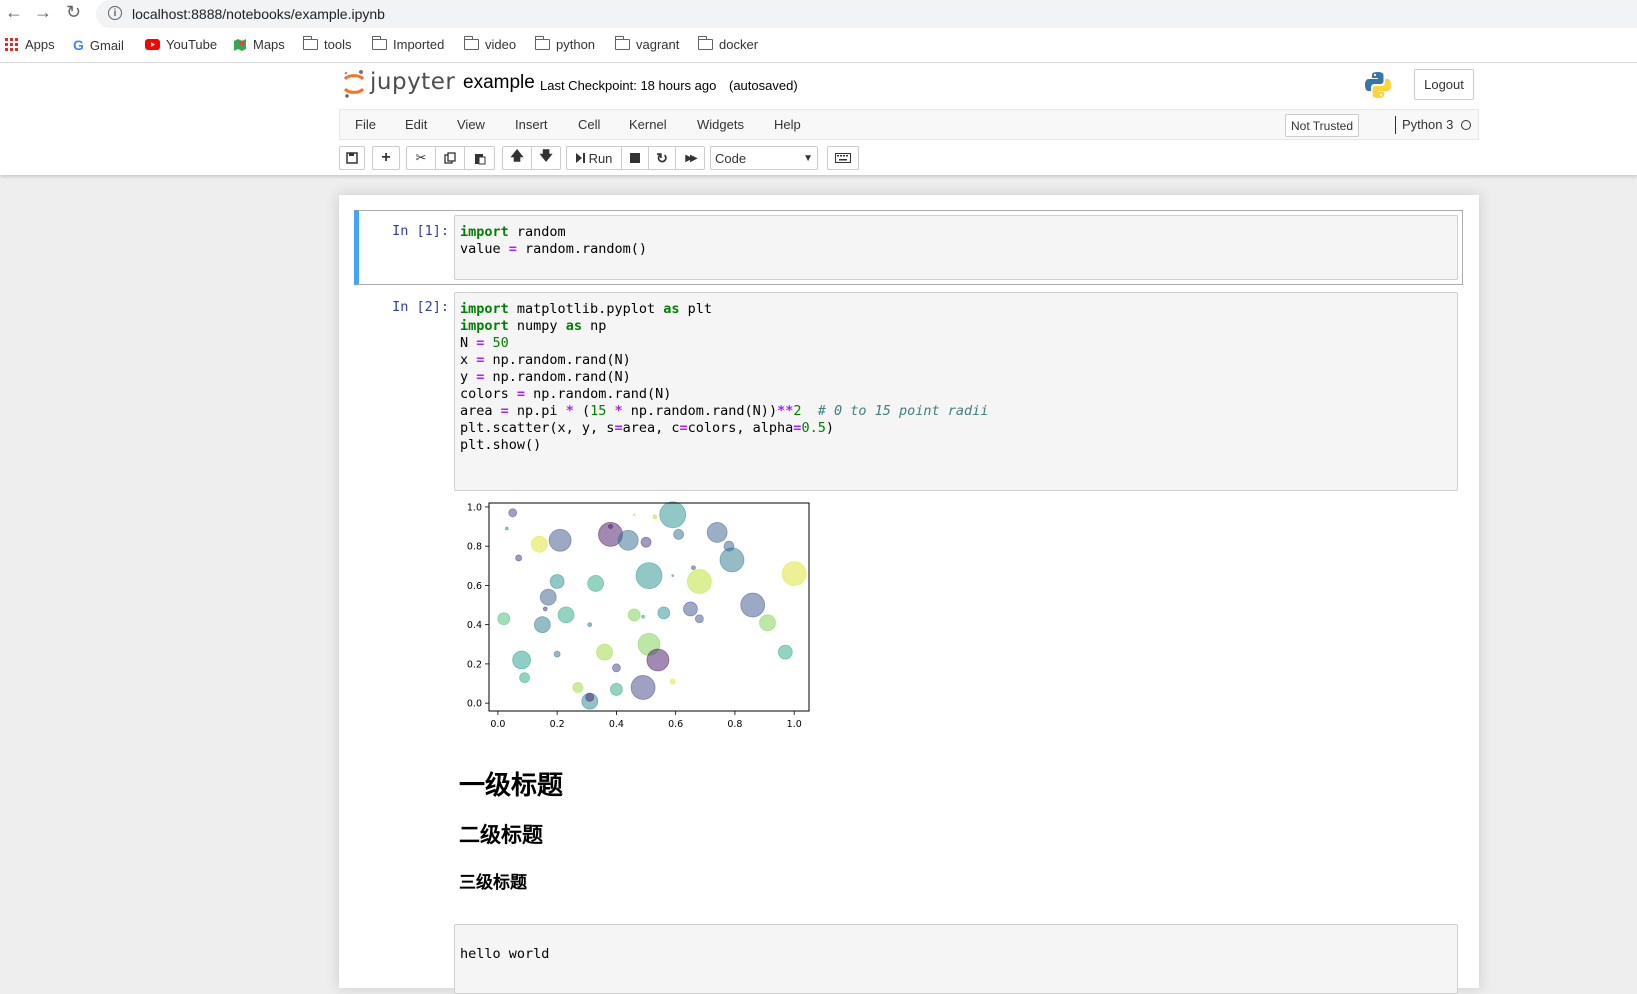 Image resolution: width=1637 pixels, height=994 pixels. What do you see at coordinates (421, 158) in the screenshot?
I see `cut-button: ✂` at bounding box center [421, 158].